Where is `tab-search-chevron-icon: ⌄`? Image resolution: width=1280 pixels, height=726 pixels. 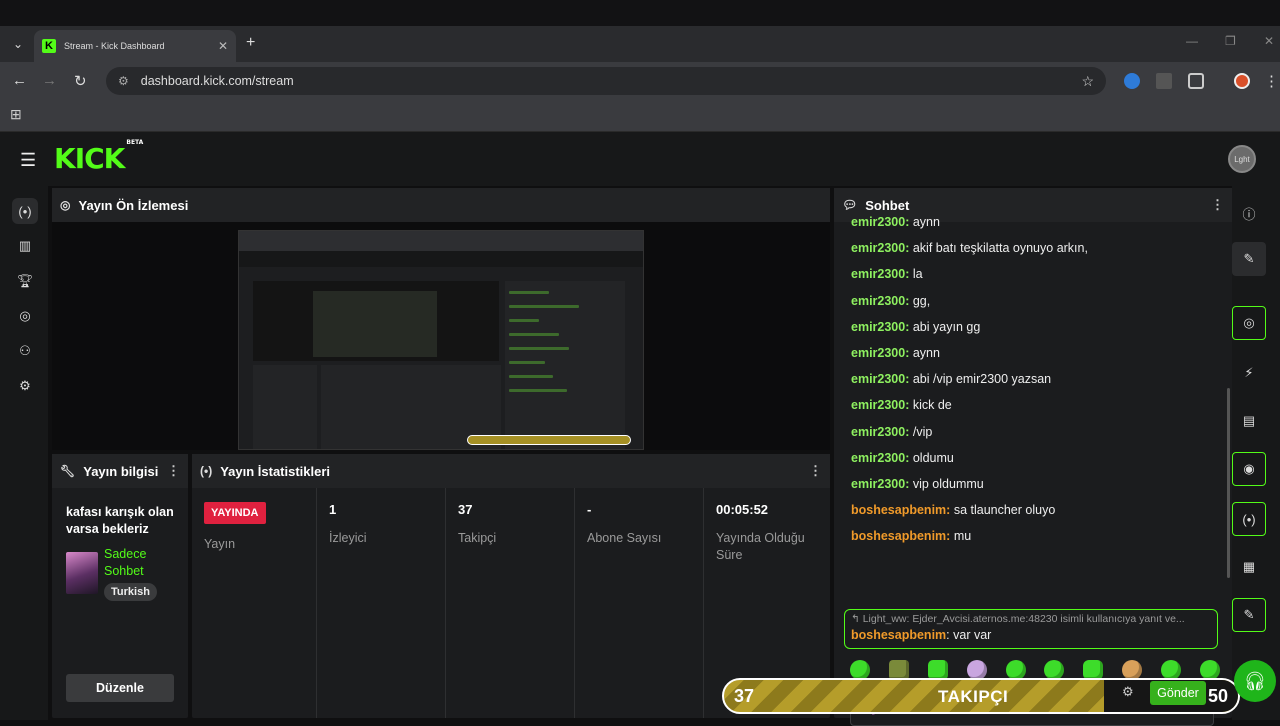 tab-search-chevron-icon: ⌄ is located at coordinates (18, 44).